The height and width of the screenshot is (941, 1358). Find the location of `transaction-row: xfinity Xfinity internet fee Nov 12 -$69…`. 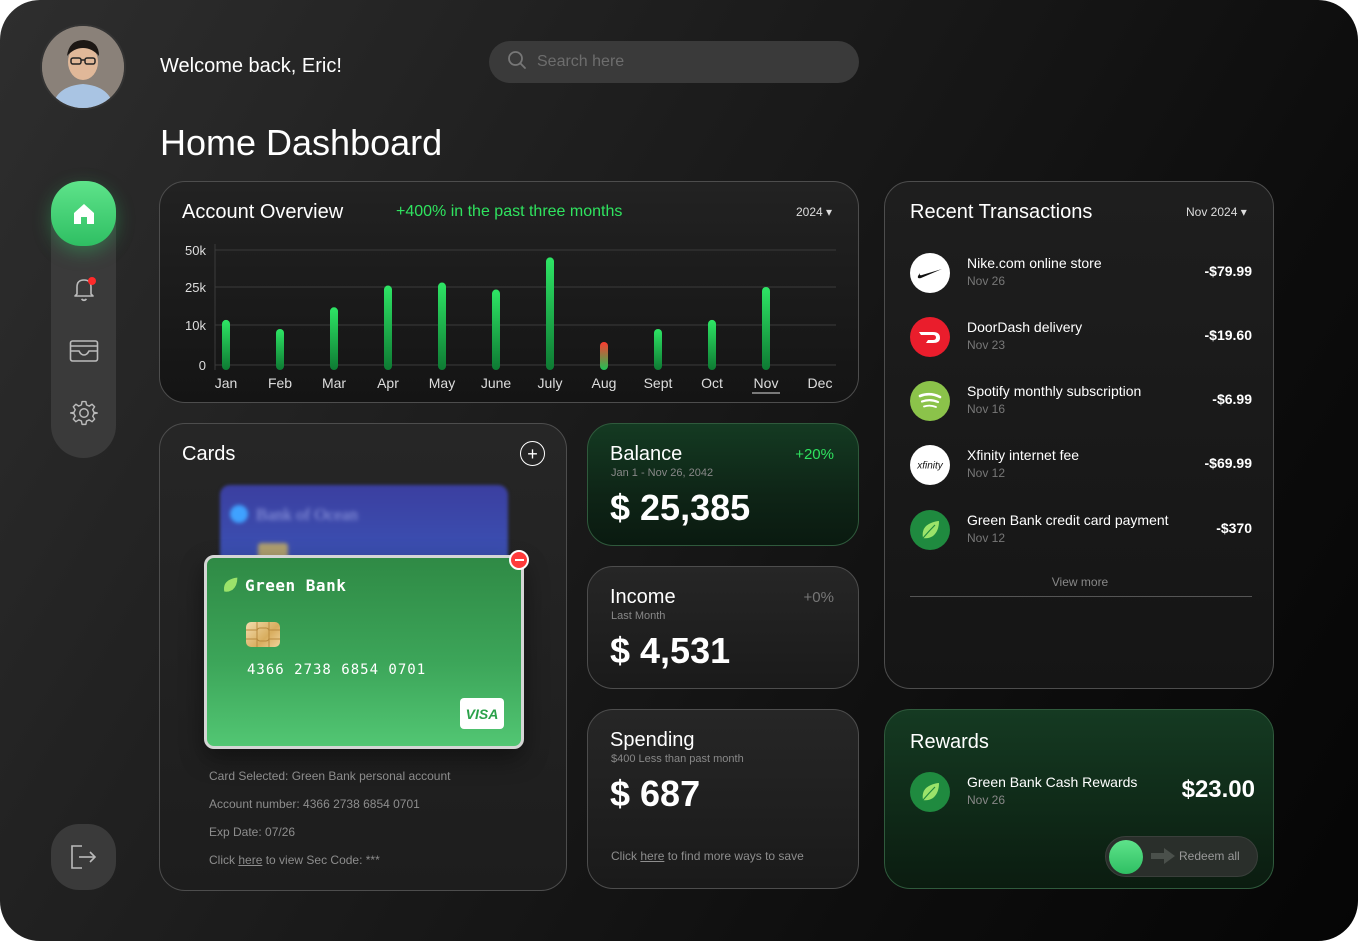

transaction-row: xfinity Xfinity internet fee Nov 12 -$69… is located at coordinates (1081, 466).